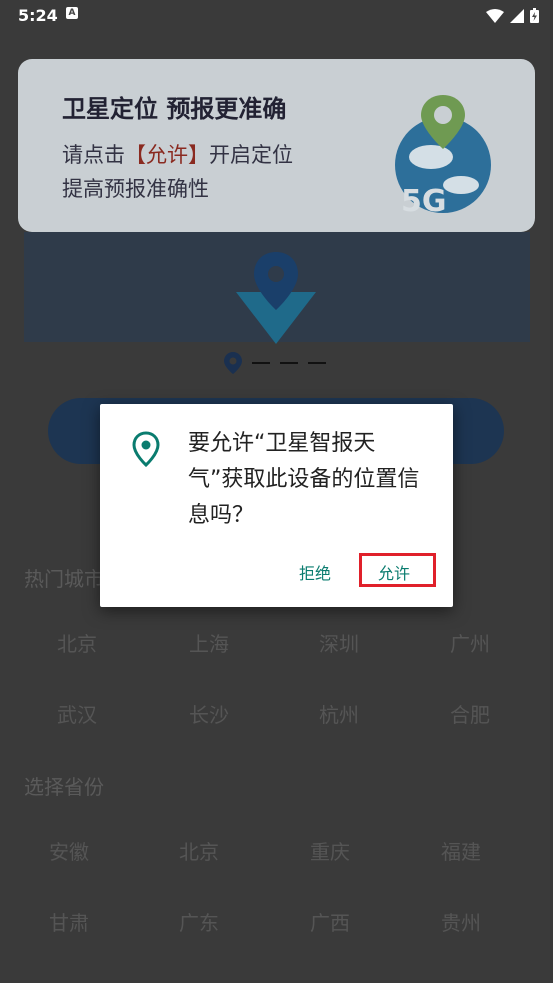  Describe the element at coordinates (315, 572) in the screenshot. I see `deny-button: 拒绝` at that location.